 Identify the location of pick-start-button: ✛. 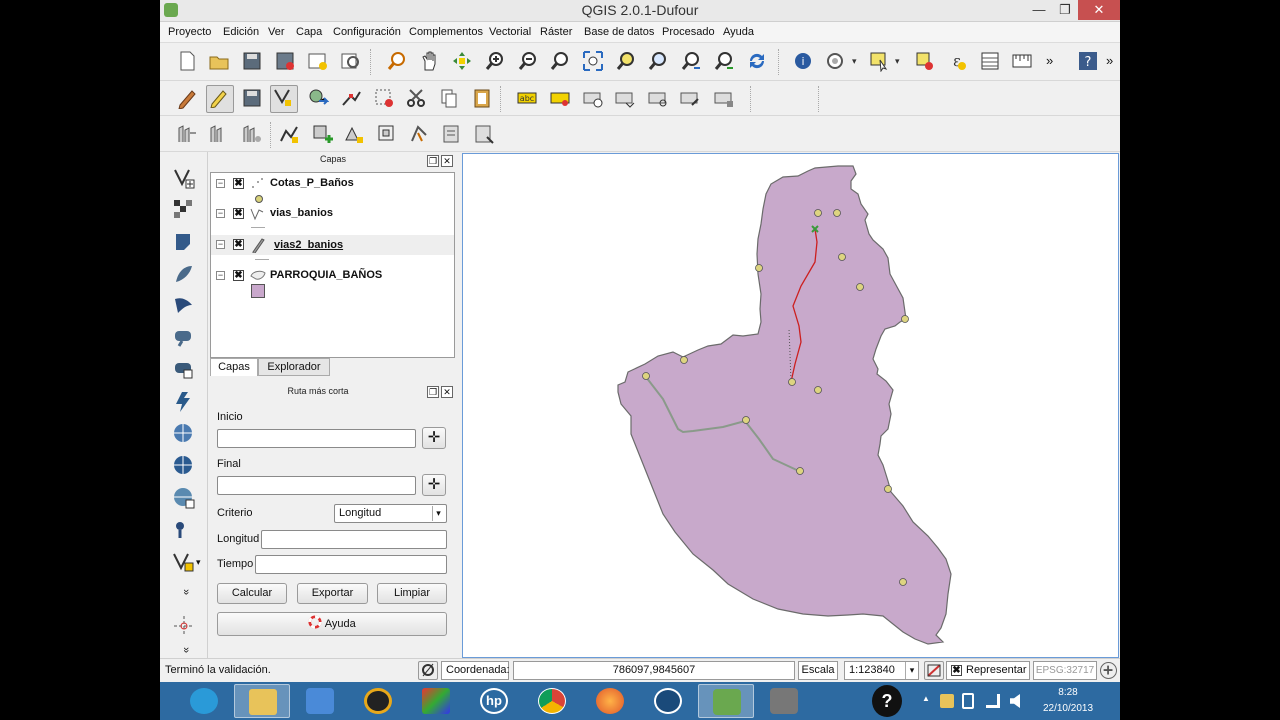
(434, 438).